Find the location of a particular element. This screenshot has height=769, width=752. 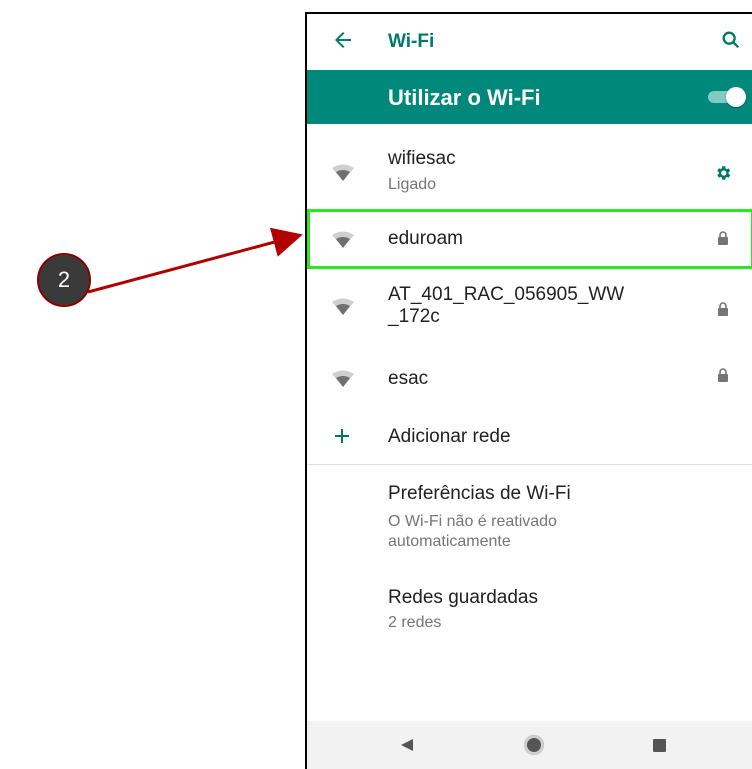

page-title: Wi-Fi is located at coordinates (411, 41).